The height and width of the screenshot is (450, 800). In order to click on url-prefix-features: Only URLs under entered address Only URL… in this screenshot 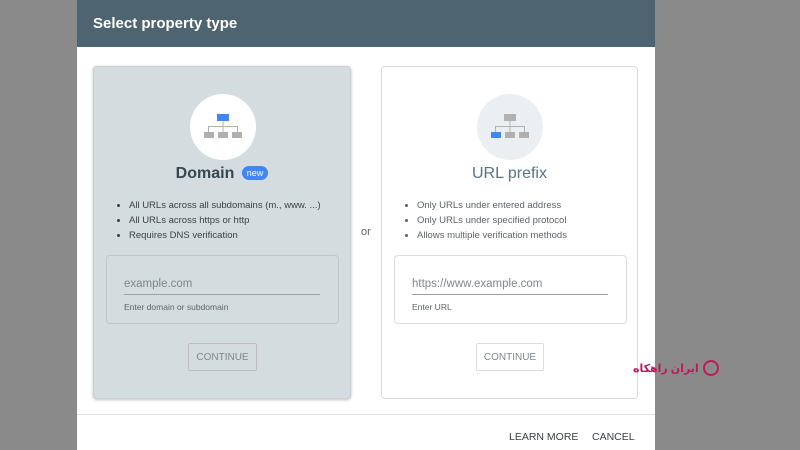, I will do `click(485, 220)`.